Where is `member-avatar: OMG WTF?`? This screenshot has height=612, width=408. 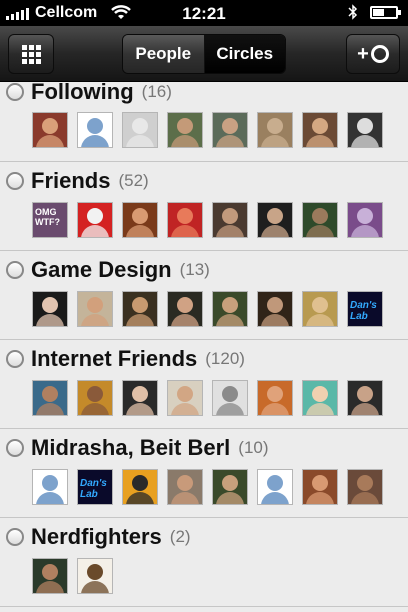
member-avatar: OMG WTF? is located at coordinates (50, 220).